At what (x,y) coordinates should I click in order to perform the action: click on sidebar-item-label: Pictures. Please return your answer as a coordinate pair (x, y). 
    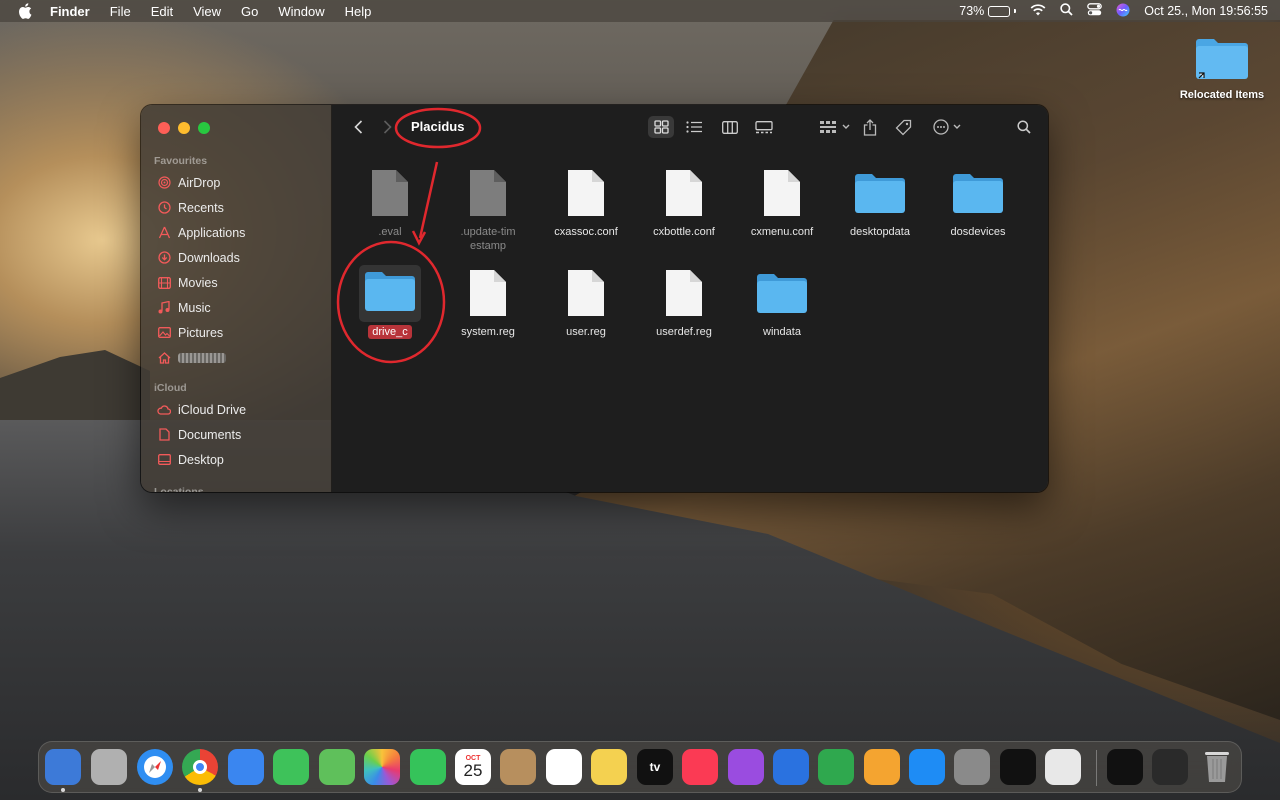
    Looking at the image, I should click on (201, 332).